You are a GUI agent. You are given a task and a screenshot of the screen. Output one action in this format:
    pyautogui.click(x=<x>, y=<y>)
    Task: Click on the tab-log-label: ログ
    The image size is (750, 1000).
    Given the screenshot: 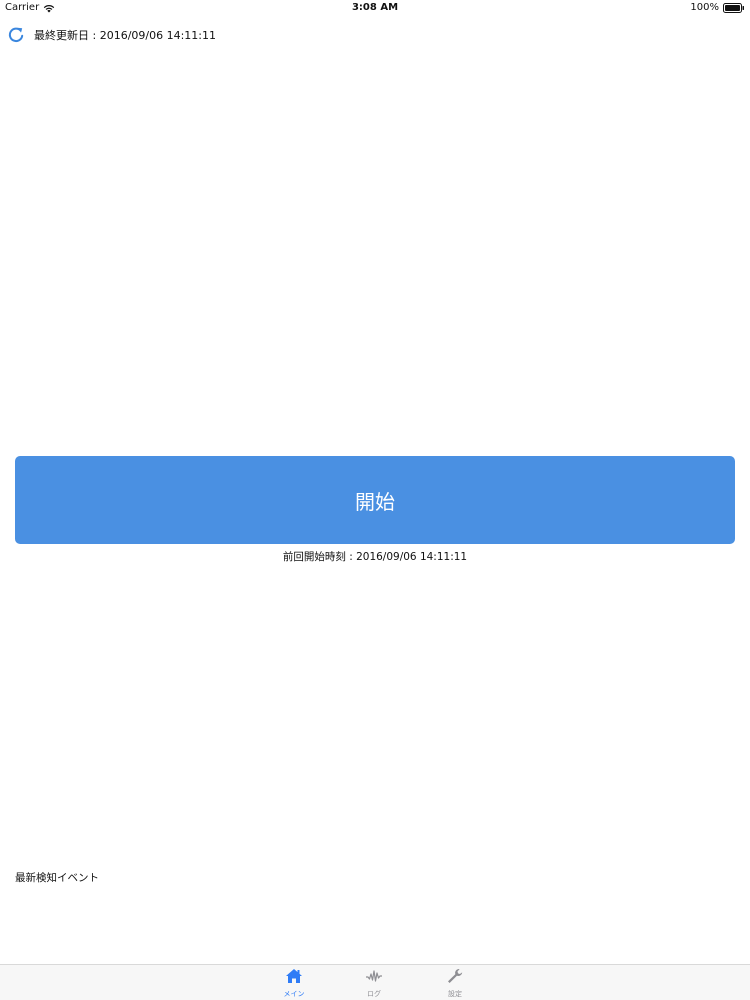 What is the action you would take?
    pyautogui.click(x=374, y=994)
    